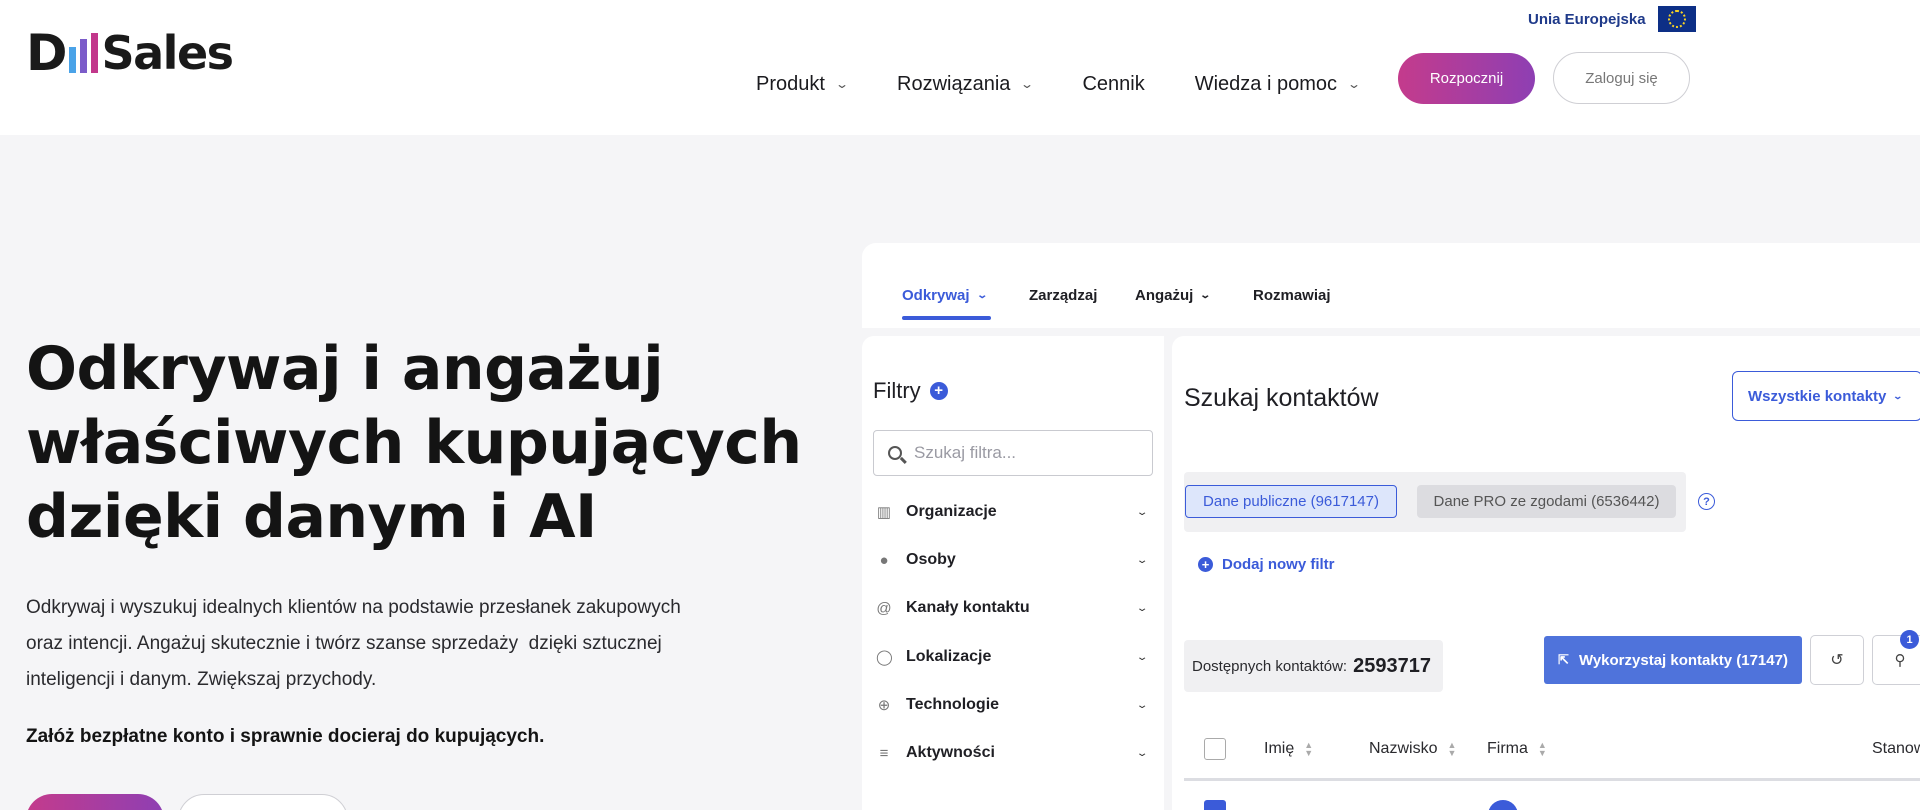 This screenshot has height=810, width=1920. I want to click on logo-bars, so click(83, 53).